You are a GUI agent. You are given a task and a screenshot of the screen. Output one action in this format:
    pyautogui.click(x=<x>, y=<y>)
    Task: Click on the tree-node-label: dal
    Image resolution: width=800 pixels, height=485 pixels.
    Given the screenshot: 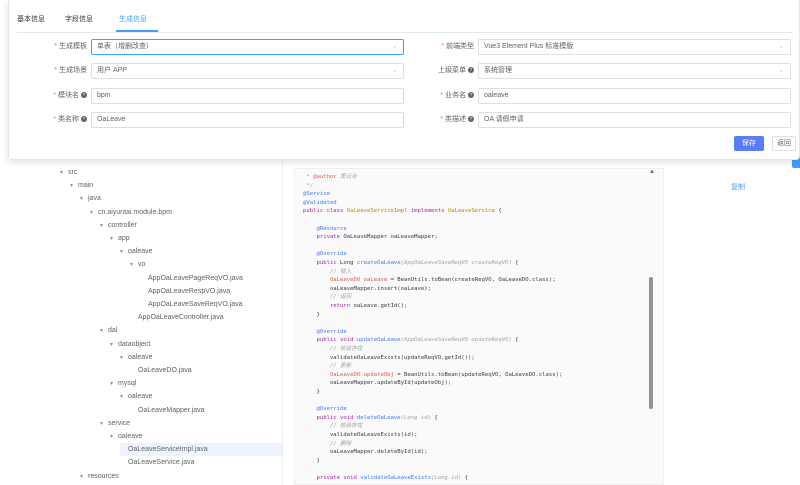 What is the action you would take?
    pyautogui.click(x=113, y=331)
    